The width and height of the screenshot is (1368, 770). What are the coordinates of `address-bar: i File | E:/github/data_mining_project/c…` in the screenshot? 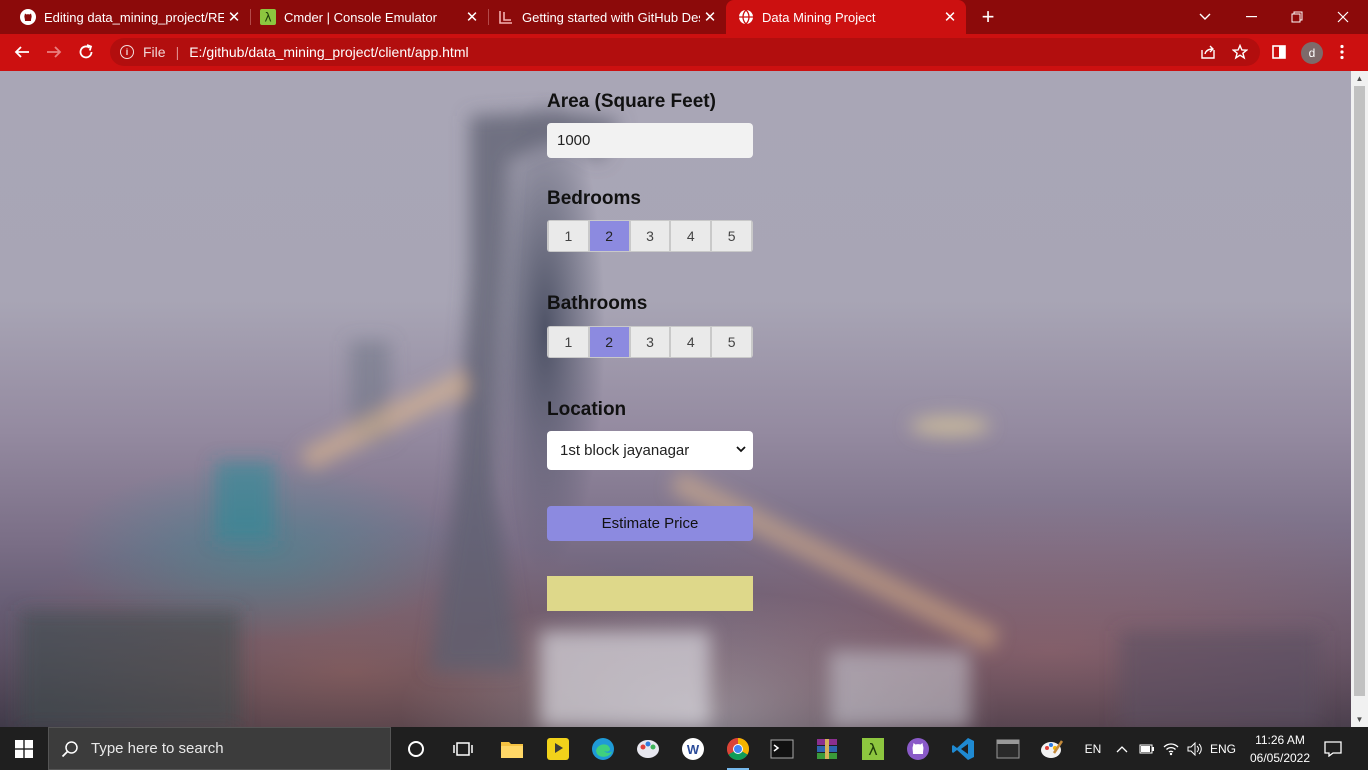 It's located at (685, 52).